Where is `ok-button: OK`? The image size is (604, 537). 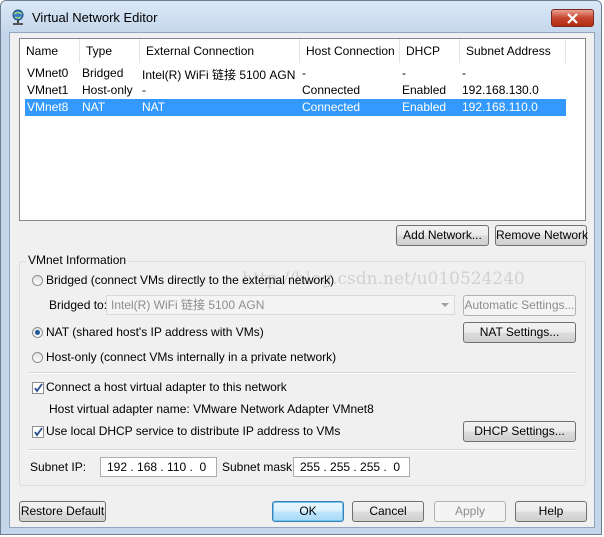 ok-button: OK is located at coordinates (308, 511).